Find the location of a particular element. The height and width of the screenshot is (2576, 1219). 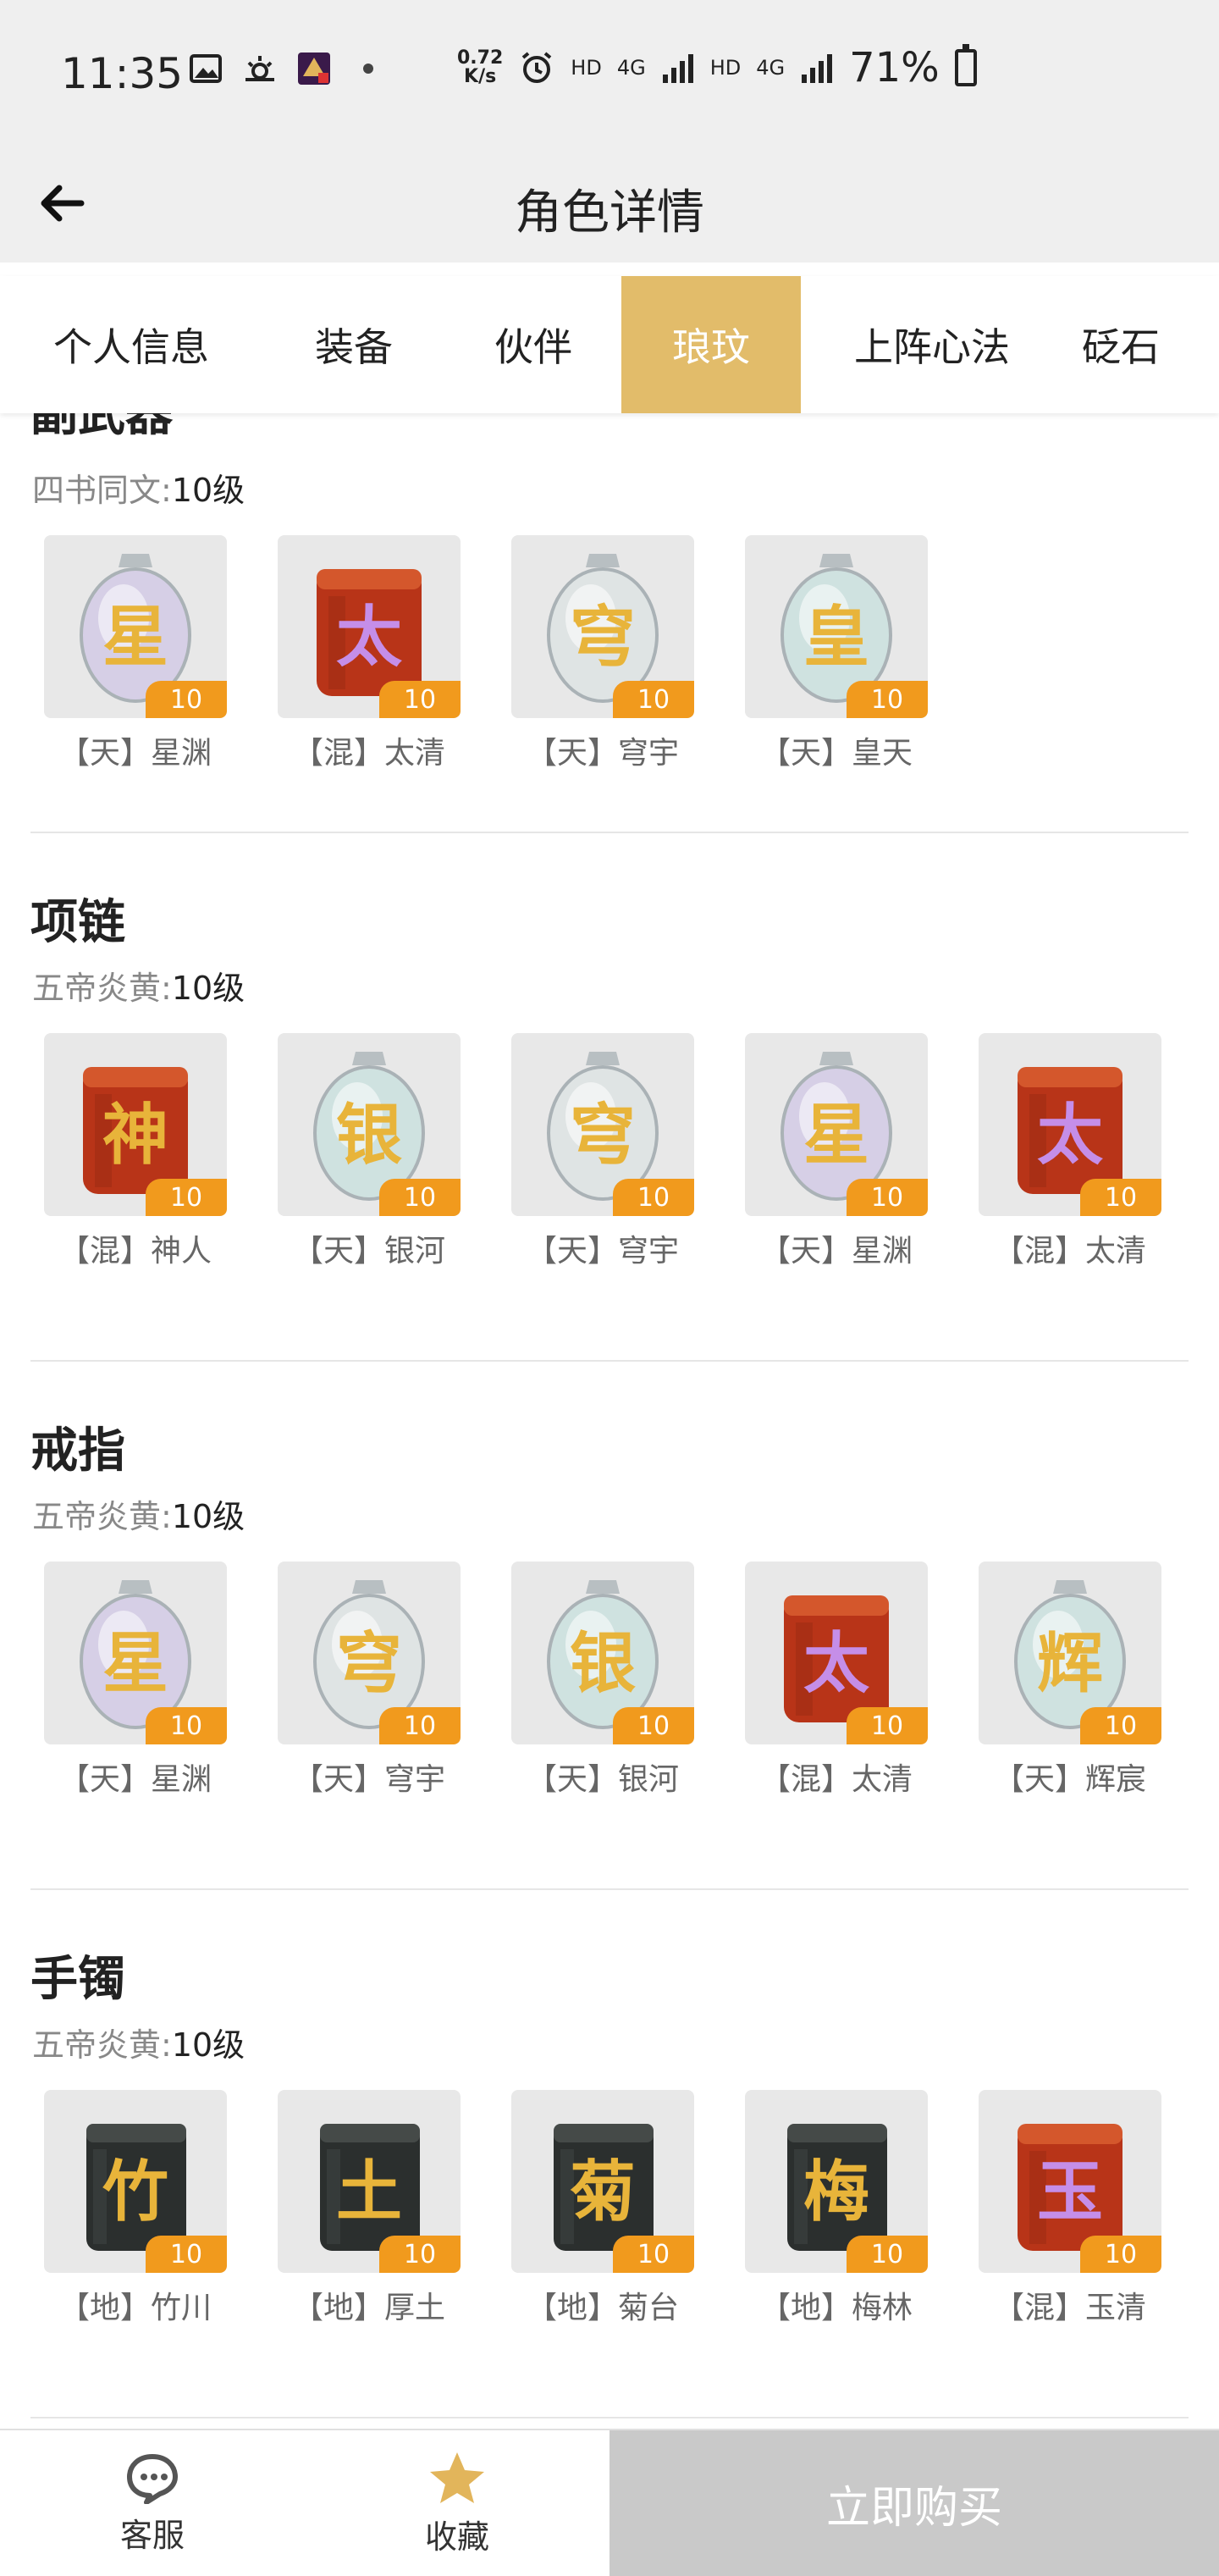

langwen-item: 菊 10 【地】菊台 is located at coordinates (602, 2208).